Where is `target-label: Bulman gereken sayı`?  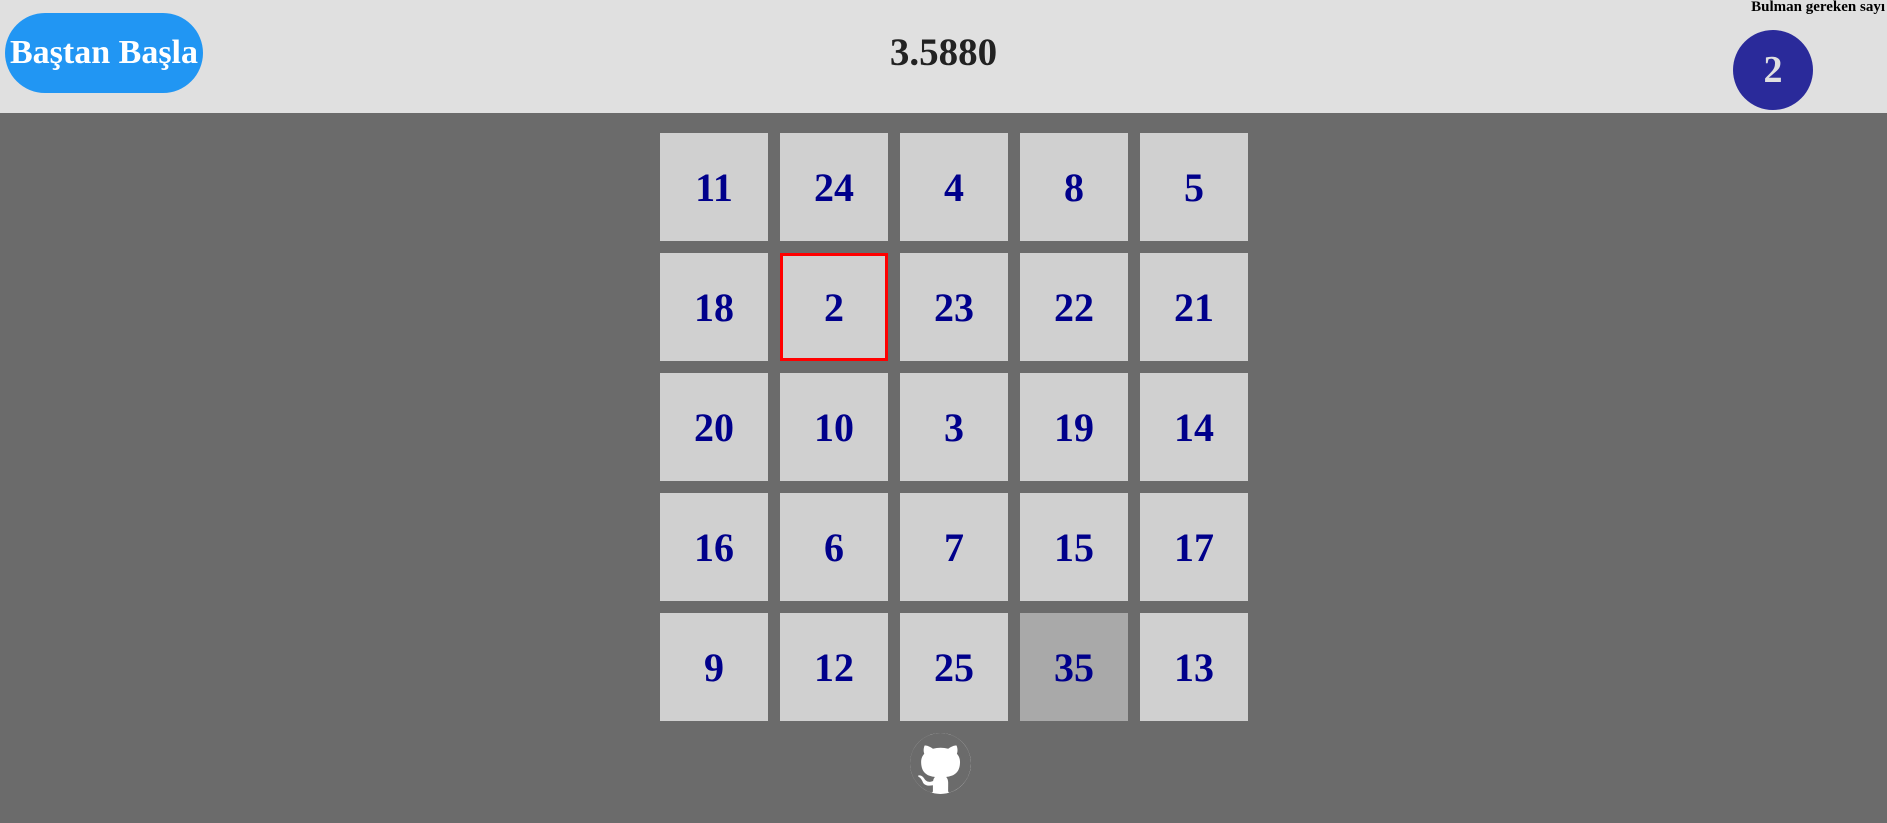 target-label: Bulman gereken sayı is located at coordinates (1818, 7).